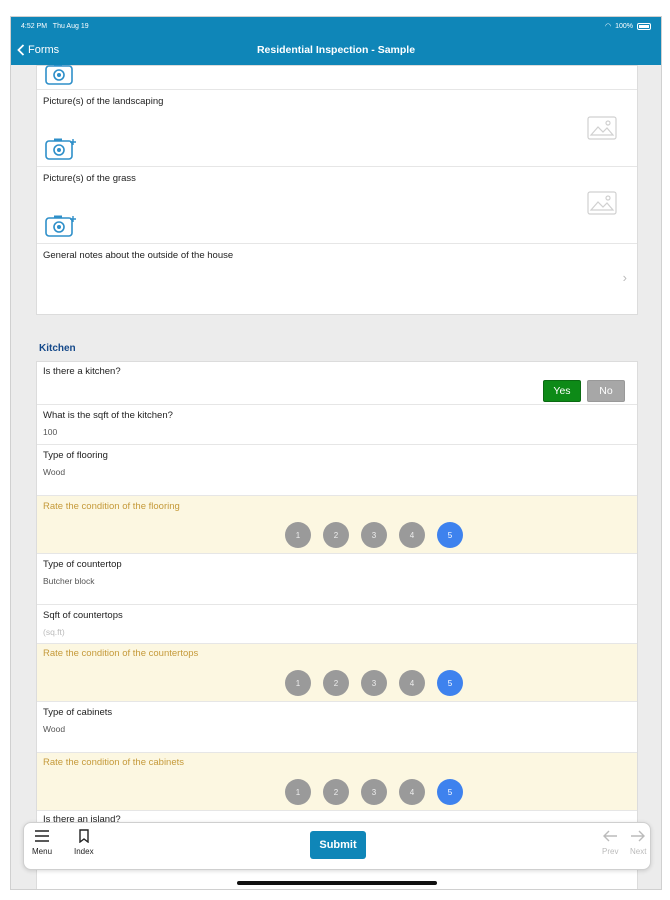  What do you see at coordinates (337, 77) in the screenshot?
I see `previous-photo-field` at bounding box center [337, 77].